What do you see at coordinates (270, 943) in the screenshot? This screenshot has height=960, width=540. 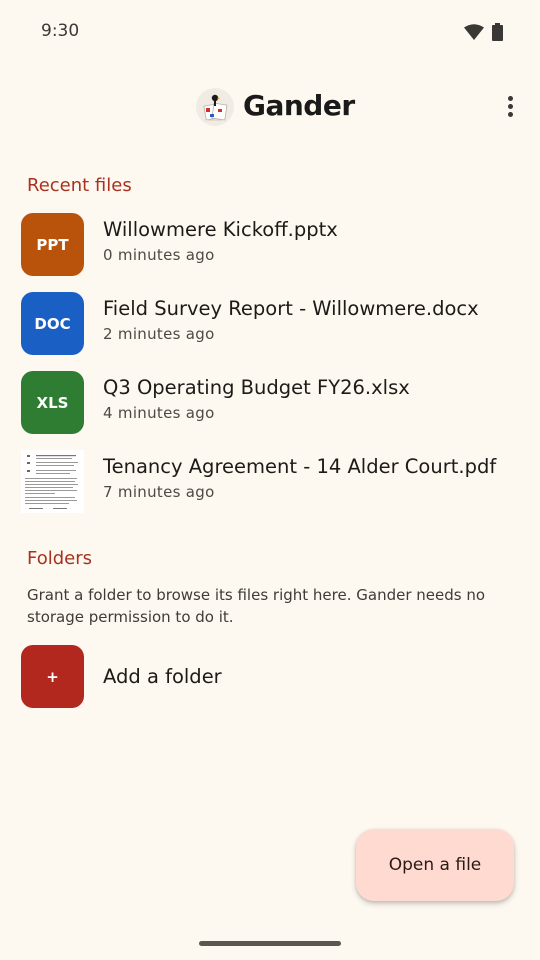 I see `gesture-navigation-bar` at bounding box center [270, 943].